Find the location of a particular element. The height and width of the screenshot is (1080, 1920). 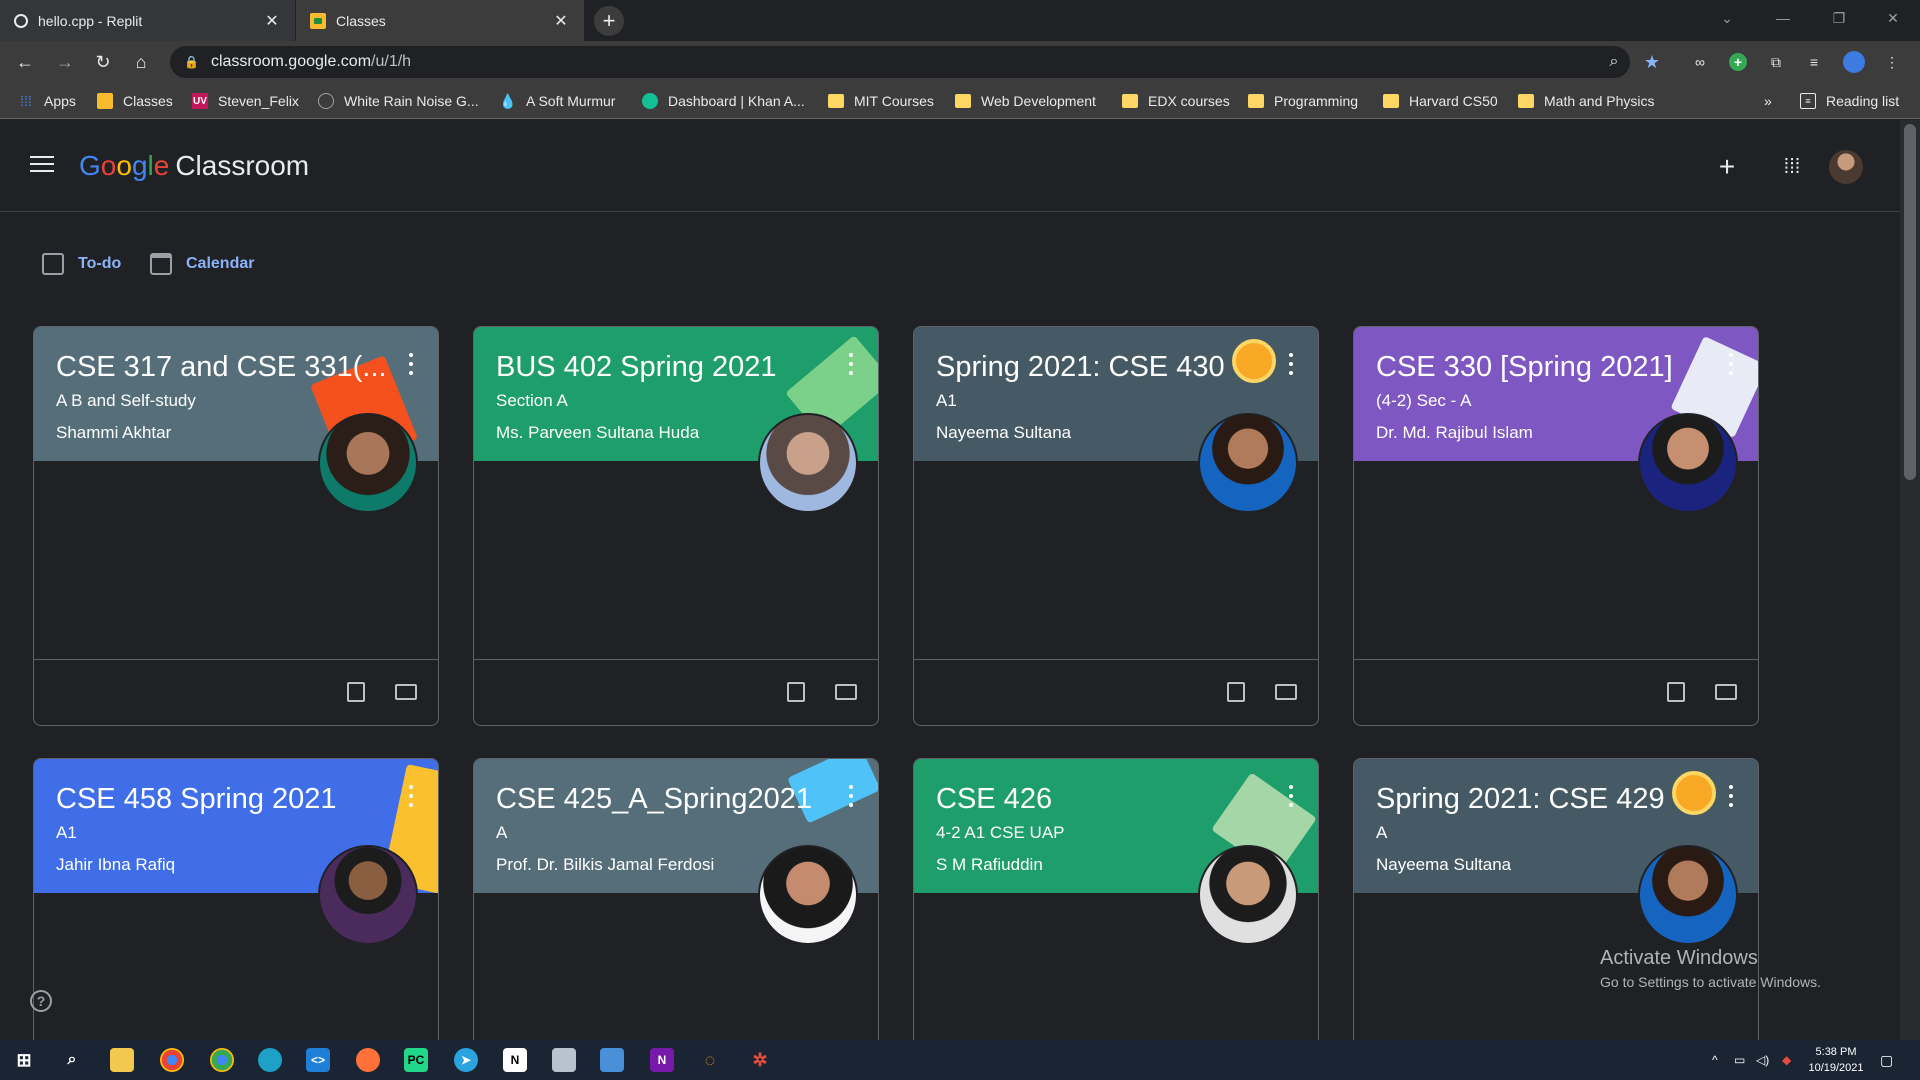

chrome-profile-icon is located at coordinates (222, 1060).